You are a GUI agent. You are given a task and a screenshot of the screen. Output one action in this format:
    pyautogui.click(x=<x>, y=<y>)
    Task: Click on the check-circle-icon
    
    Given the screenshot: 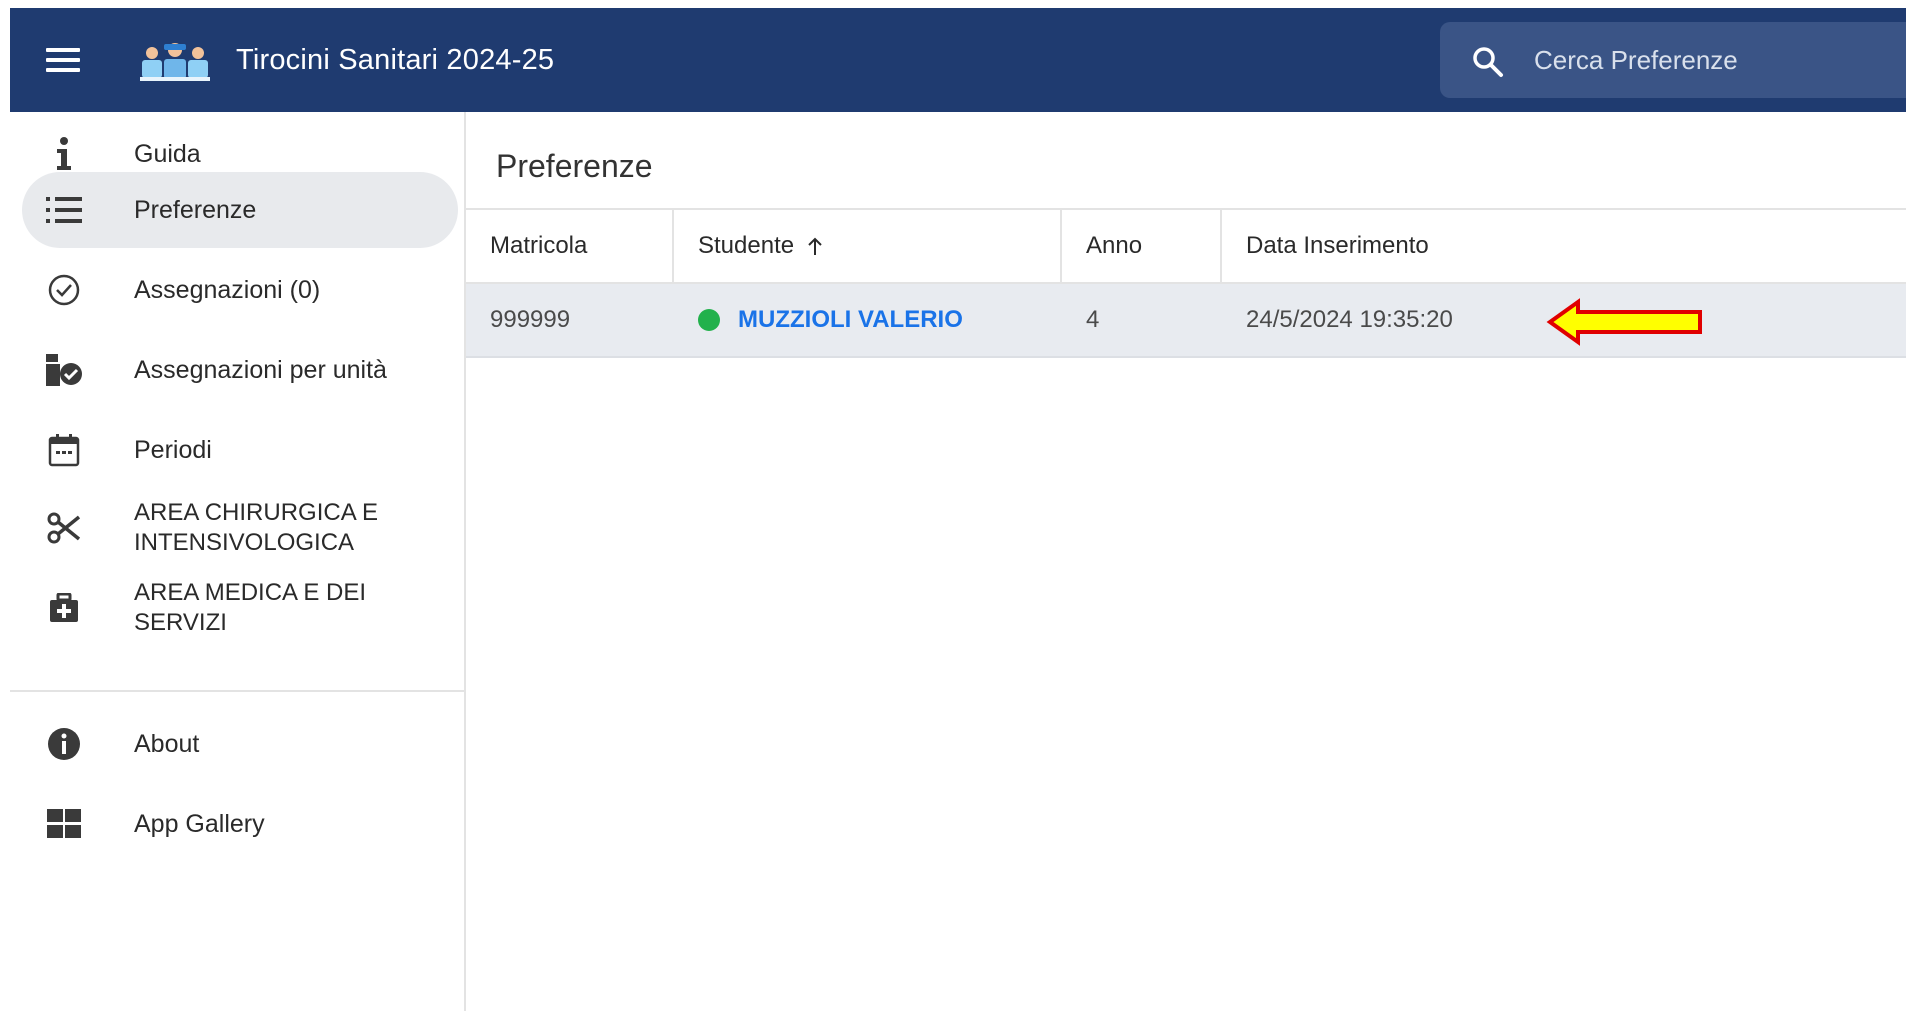 What is the action you would take?
    pyautogui.click(x=64, y=290)
    